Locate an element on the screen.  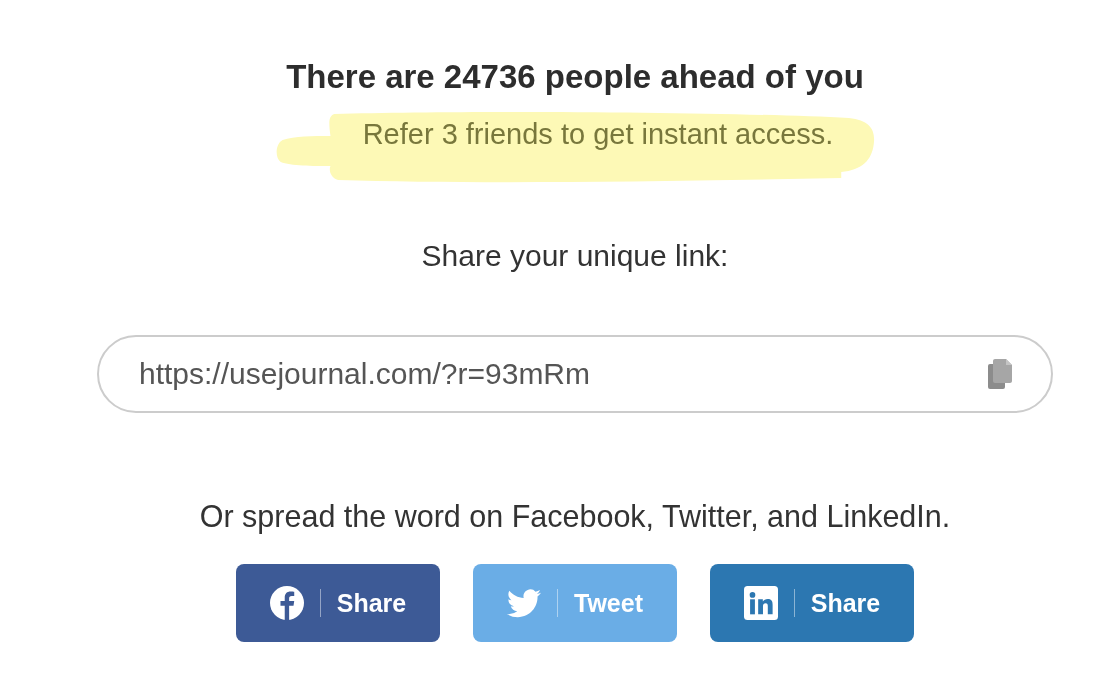
link-field: https://usejournal.com/?r=93mRm is located at coordinates (575, 374).